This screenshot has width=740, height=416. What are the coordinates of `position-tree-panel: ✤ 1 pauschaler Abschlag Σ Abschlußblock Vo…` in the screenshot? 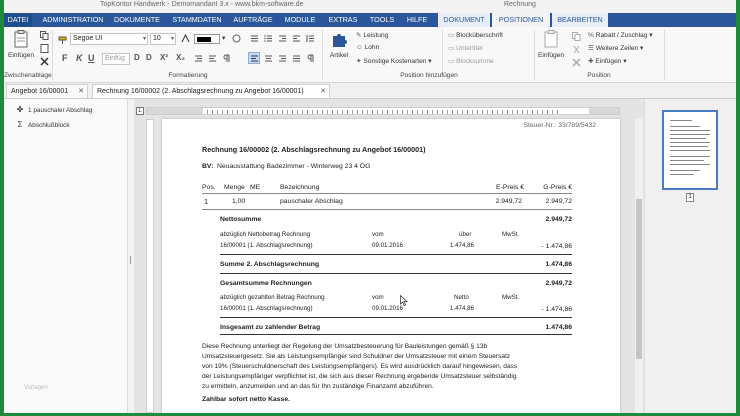 It's located at (66, 256).